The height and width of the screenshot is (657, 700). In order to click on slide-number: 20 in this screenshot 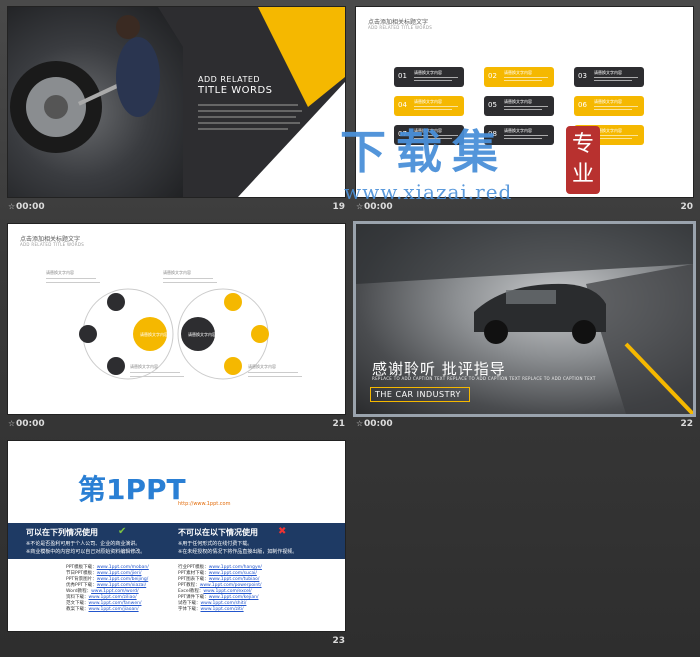, I will do `click(686, 207)`.